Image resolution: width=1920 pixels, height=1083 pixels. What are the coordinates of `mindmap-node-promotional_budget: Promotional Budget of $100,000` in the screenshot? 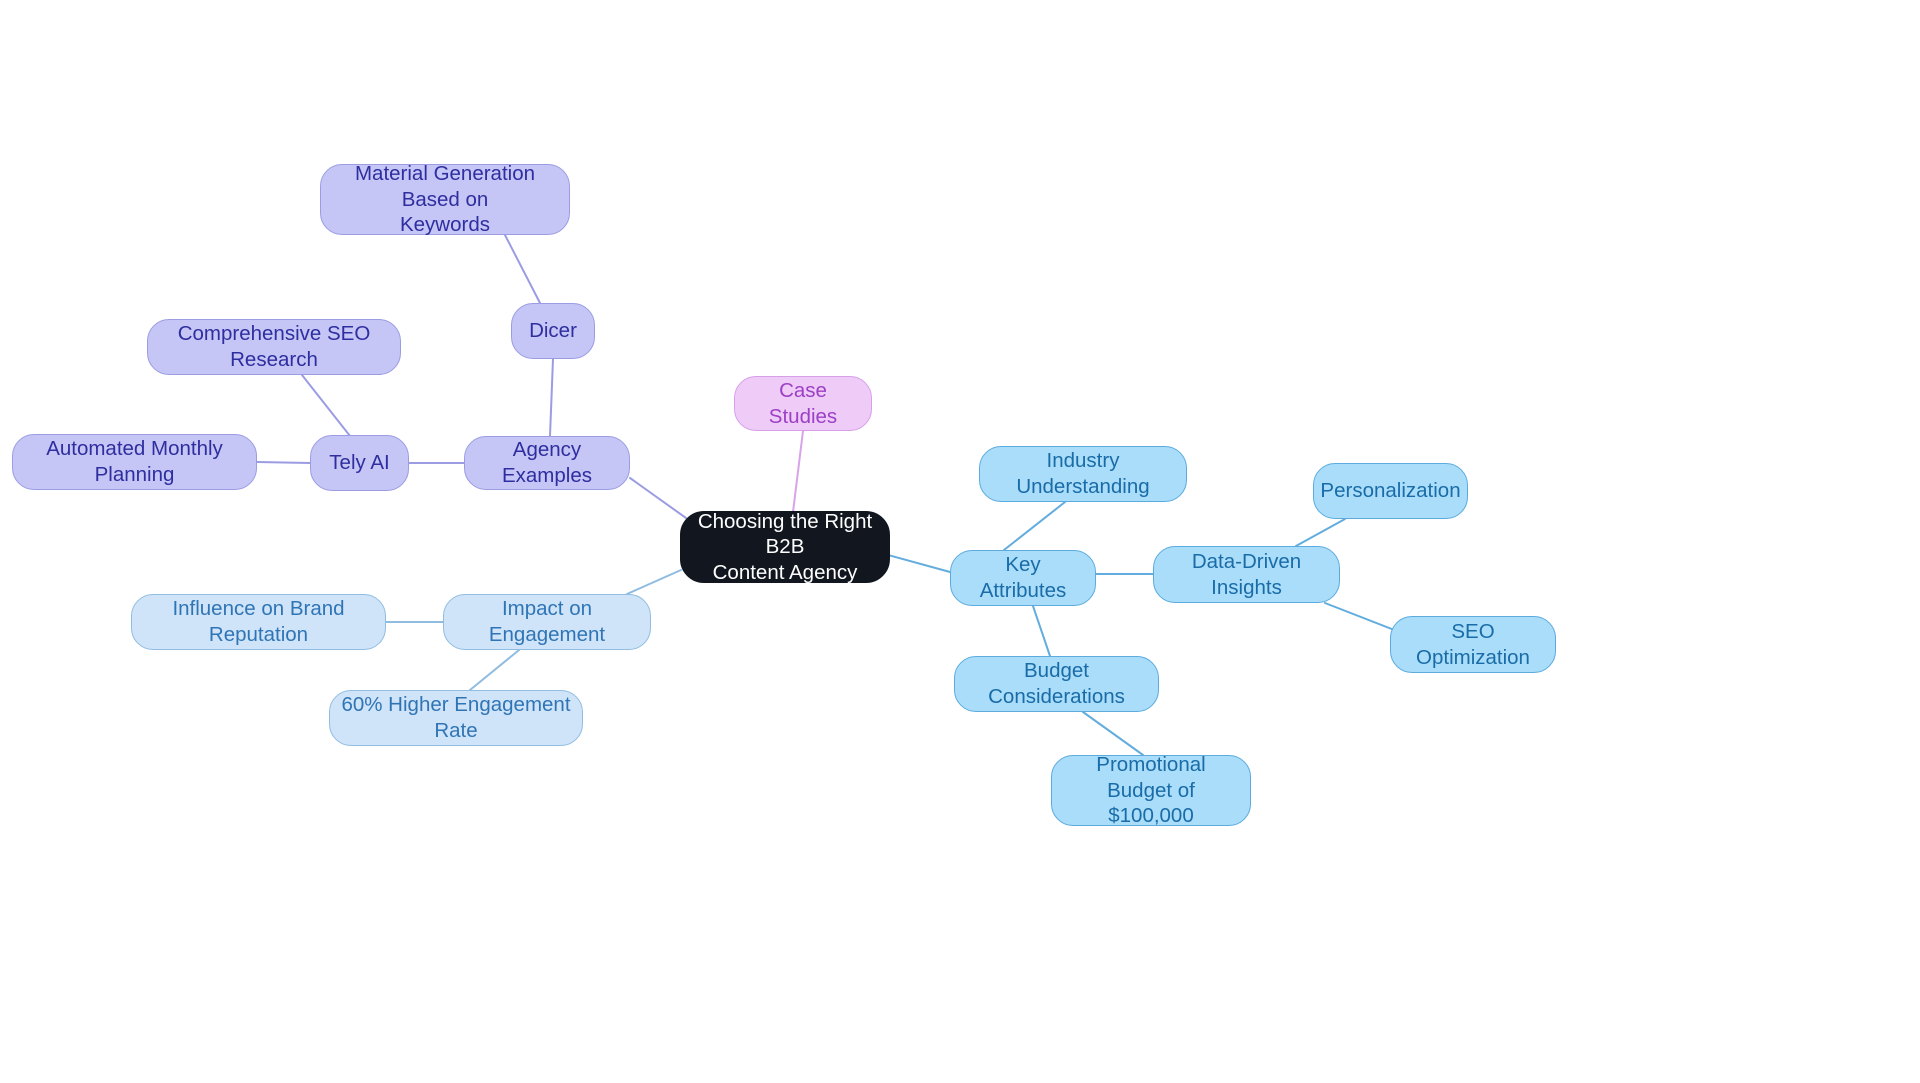 It's located at (1151, 790).